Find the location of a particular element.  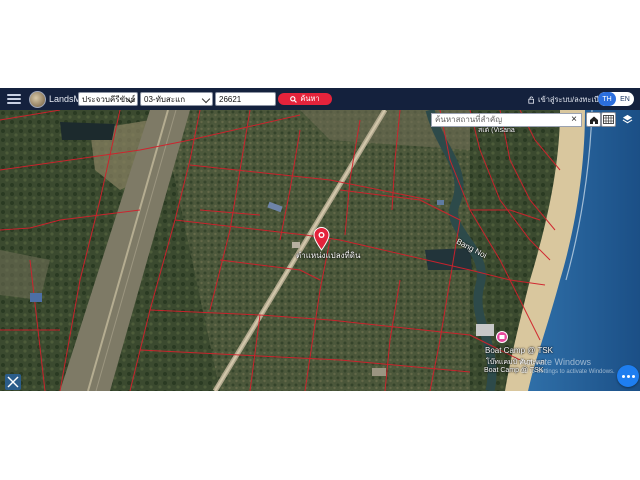

home-button is located at coordinates (593, 119).